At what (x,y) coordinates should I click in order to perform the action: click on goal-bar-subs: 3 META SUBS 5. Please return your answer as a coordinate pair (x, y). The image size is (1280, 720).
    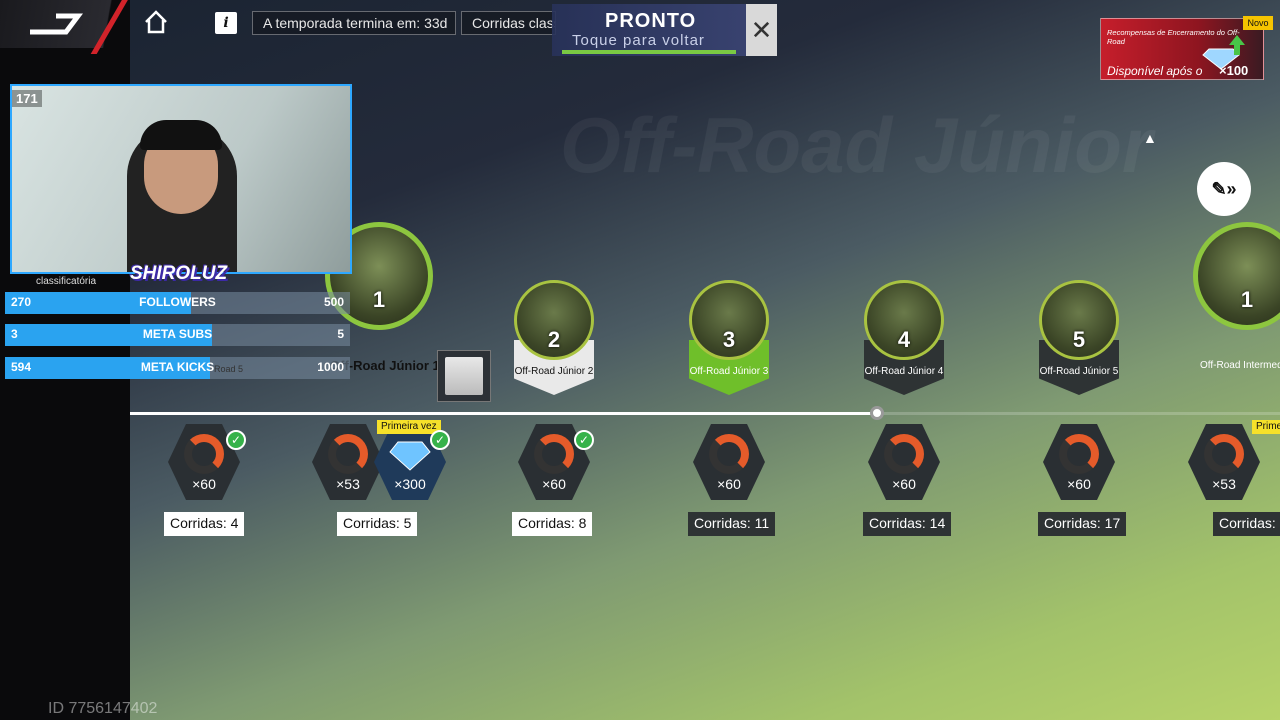
    Looking at the image, I should click on (177, 335).